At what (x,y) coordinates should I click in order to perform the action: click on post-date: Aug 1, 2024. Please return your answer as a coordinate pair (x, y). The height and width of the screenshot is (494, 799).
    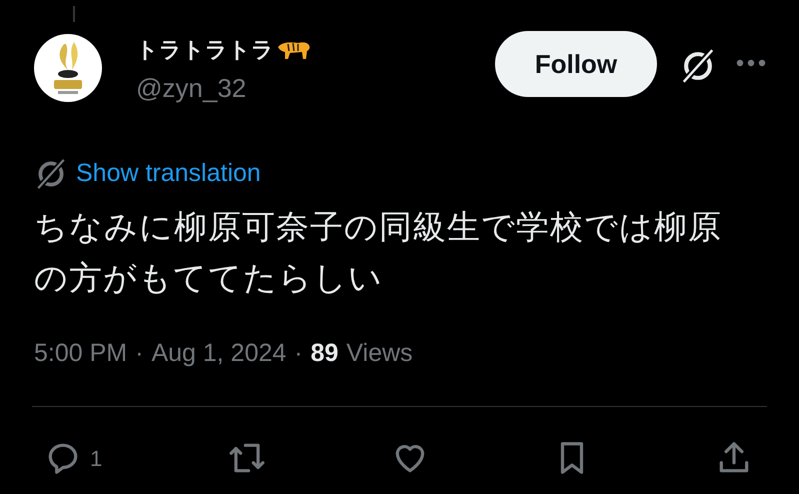
    Looking at the image, I should click on (218, 353).